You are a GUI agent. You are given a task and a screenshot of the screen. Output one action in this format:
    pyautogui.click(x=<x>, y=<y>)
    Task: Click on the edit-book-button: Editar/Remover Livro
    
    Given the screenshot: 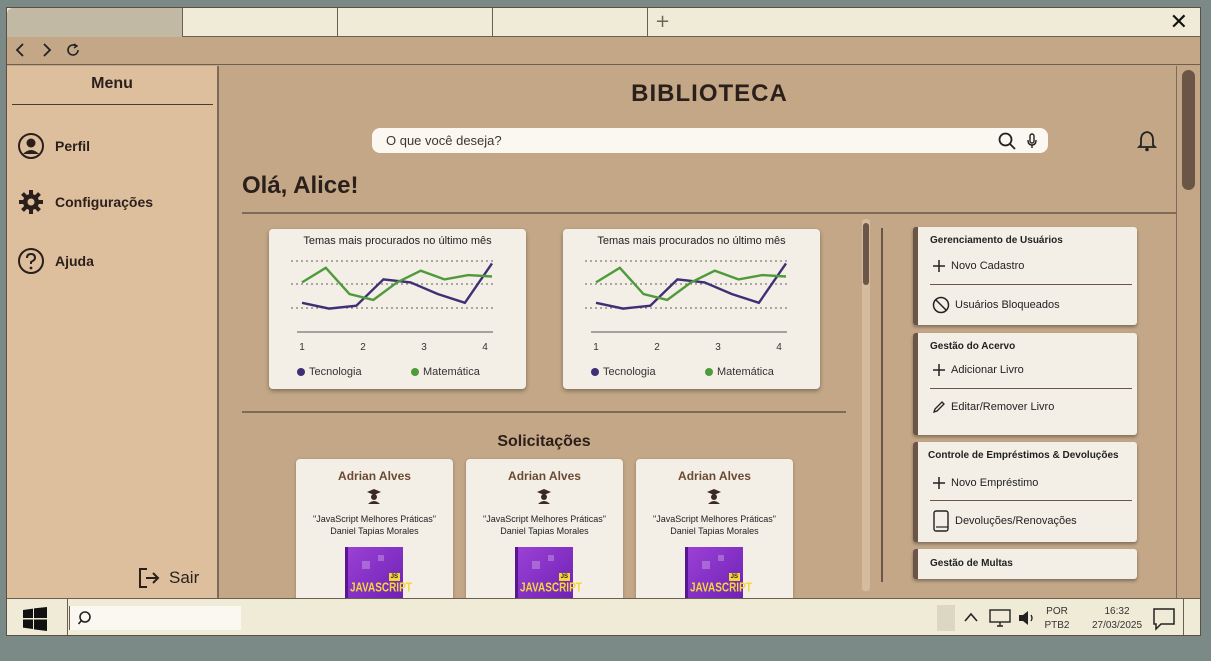 What is the action you would take?
    pyautogui.click(x=993, y=407)
    